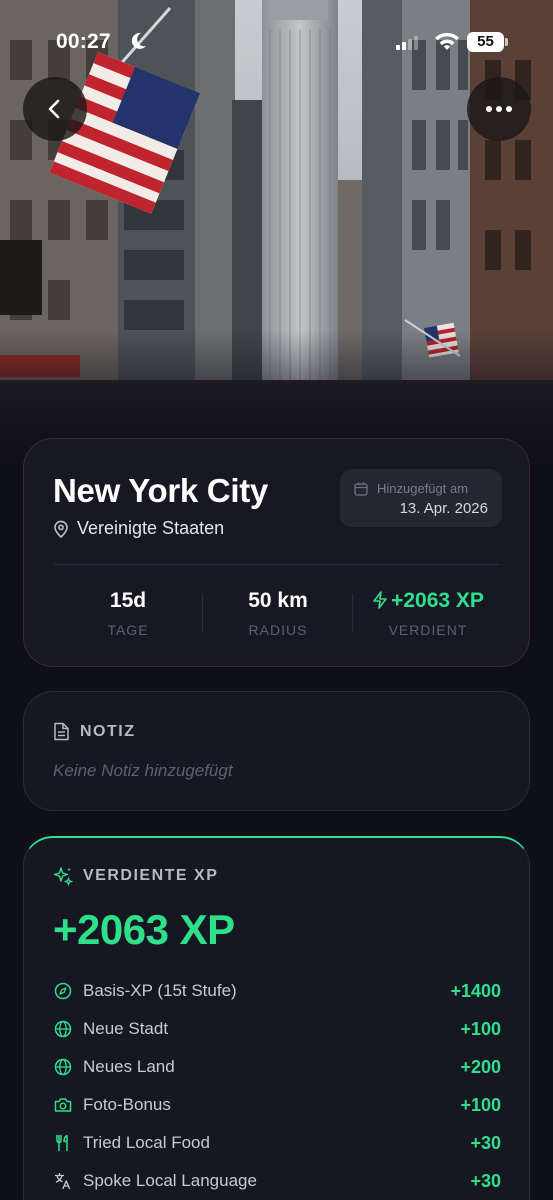 The width and height of the screenshot is (553, 1200). Describe the element at coordinates (276, 43) in the screenshot. I see `status-bar: 00:27 55` at that location.